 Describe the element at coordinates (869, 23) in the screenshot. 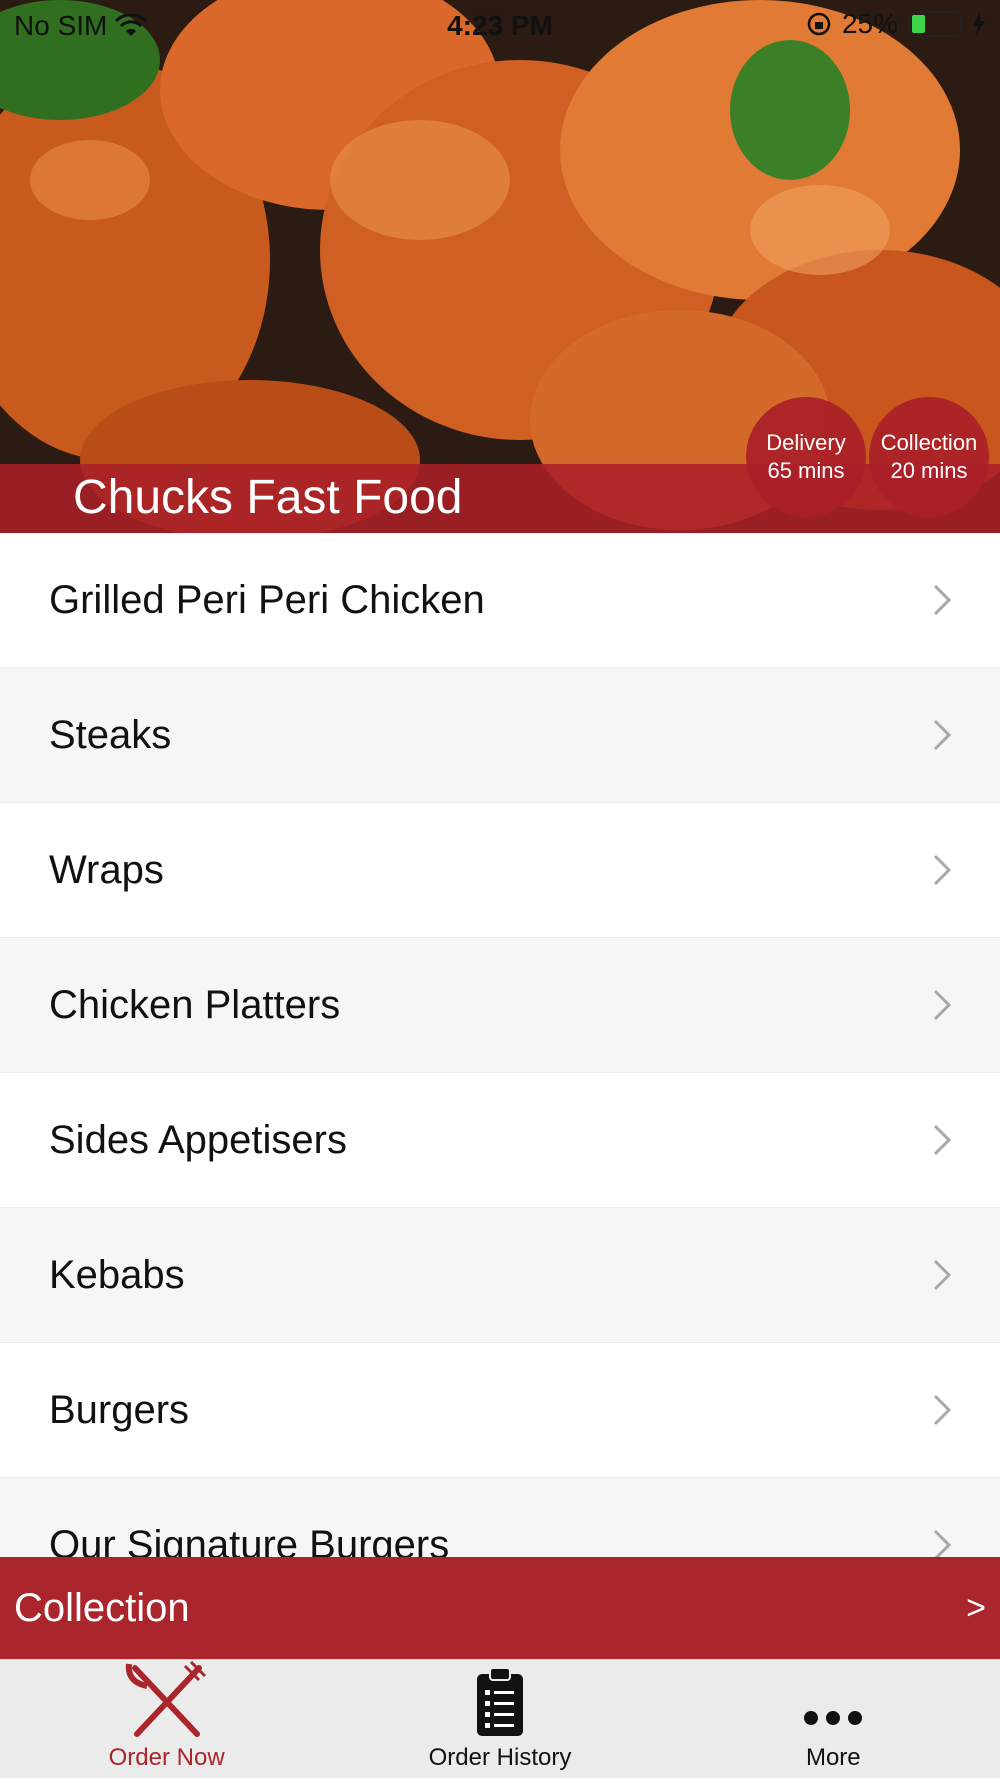

I see `battery-percent: 25%` at that location.